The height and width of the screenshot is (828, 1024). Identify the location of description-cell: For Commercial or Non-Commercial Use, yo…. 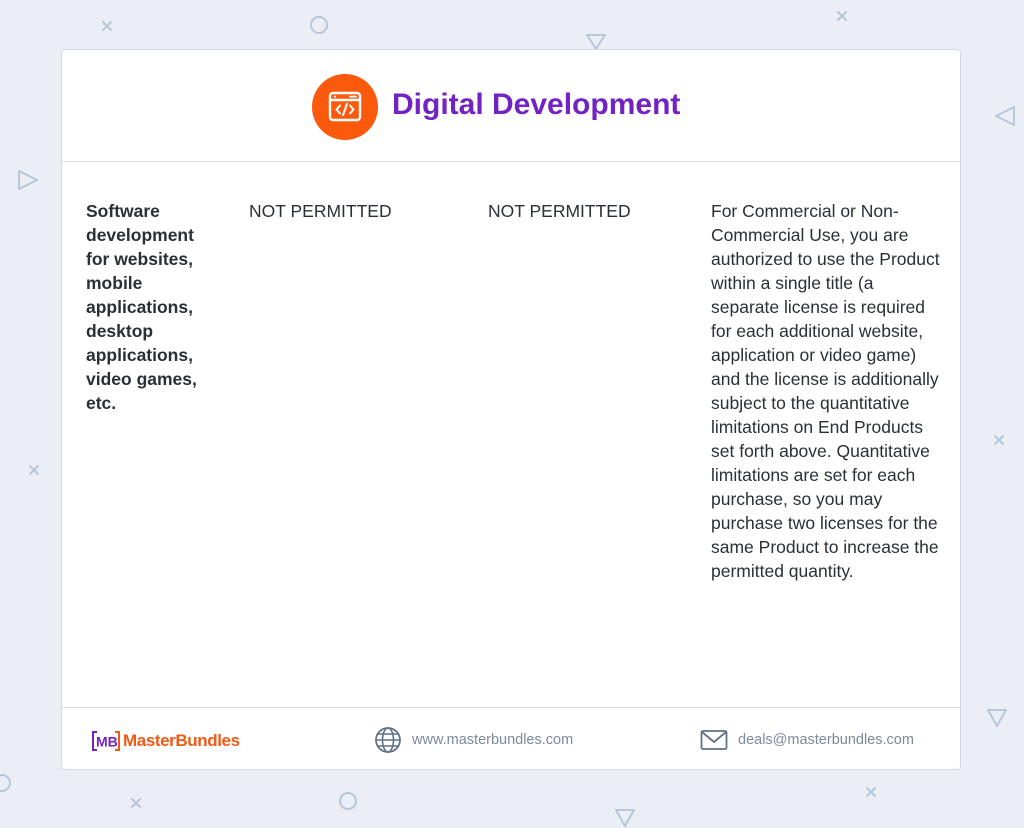
(825, 391).